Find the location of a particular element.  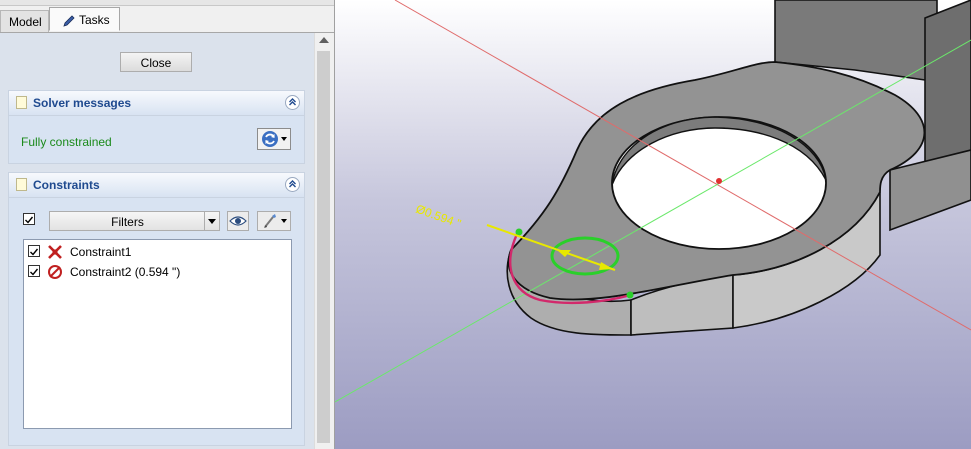

settings-button is located at coordinates (274, 221).